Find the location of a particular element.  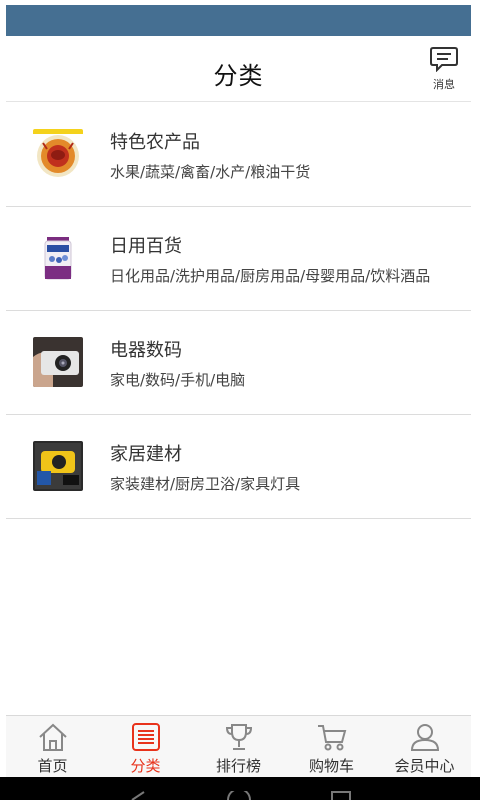

category-title: 日用百货 is located at coordinates (146, 246).